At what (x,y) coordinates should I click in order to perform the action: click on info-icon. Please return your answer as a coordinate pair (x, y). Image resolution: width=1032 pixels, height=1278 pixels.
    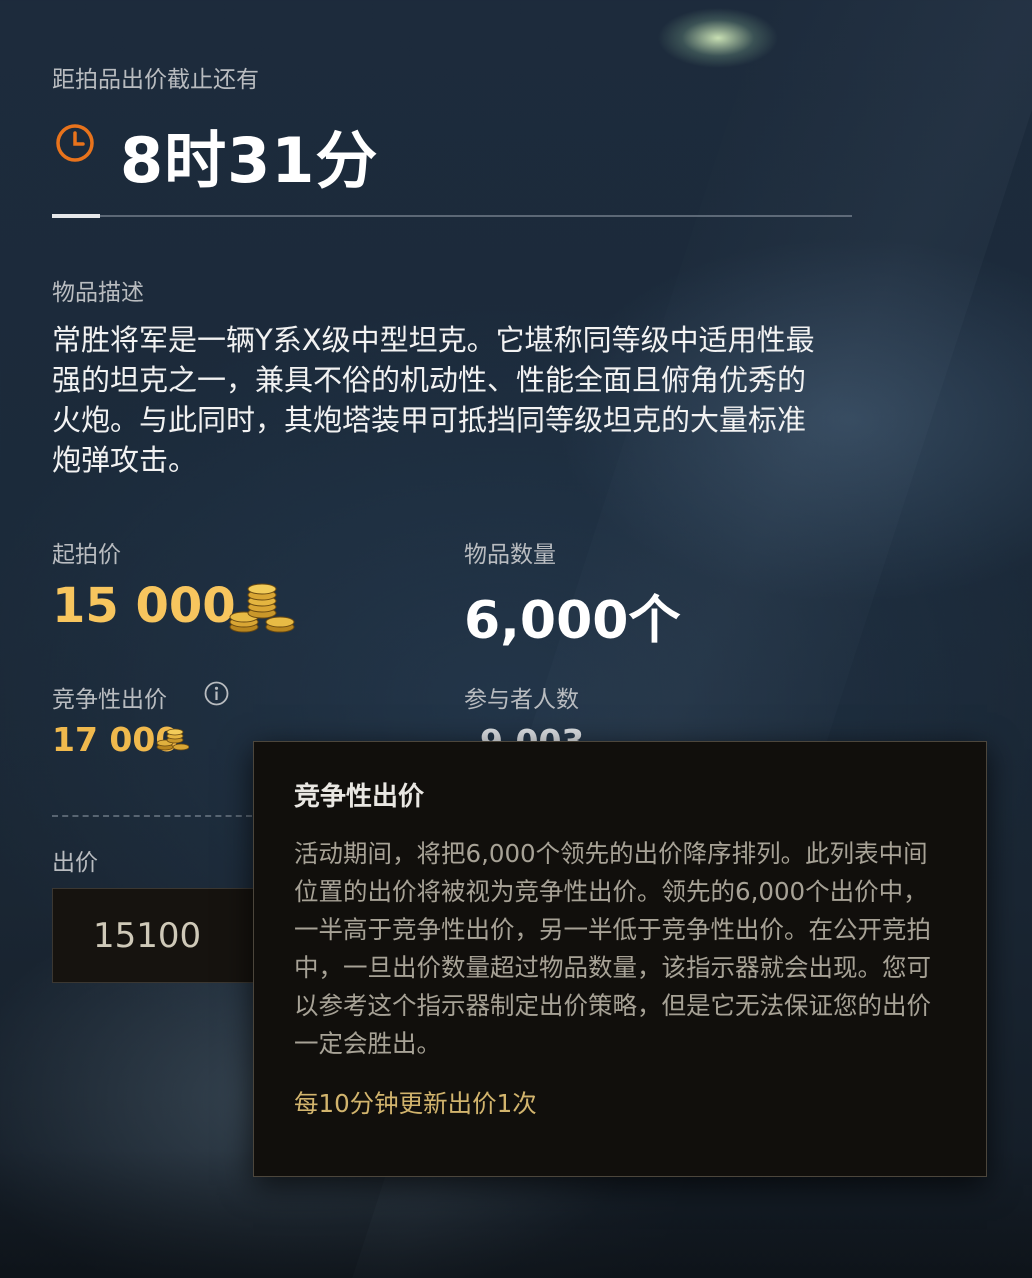
    Looking at the image, I should click on (216, 693).